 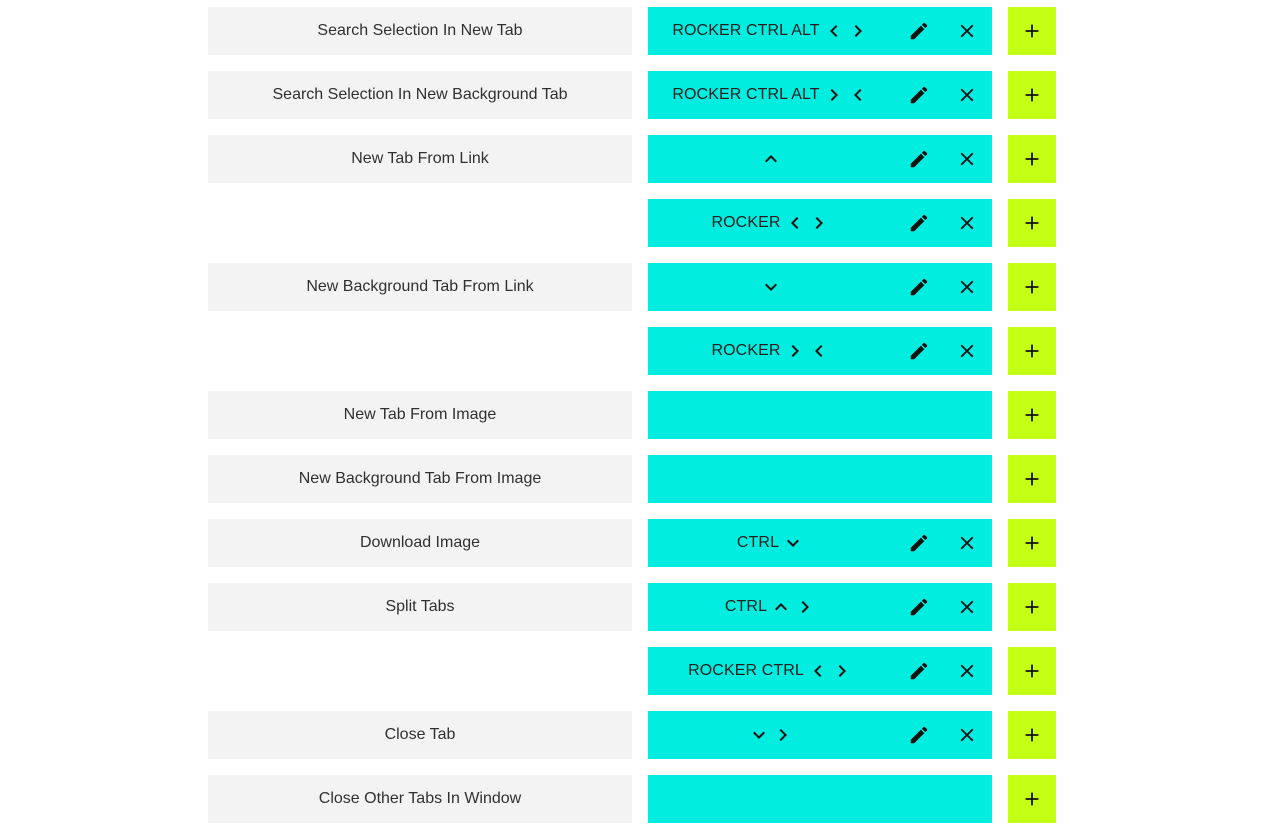 I want to click on action-label: Search Selection In New Tab, so click(x=420, y=31).